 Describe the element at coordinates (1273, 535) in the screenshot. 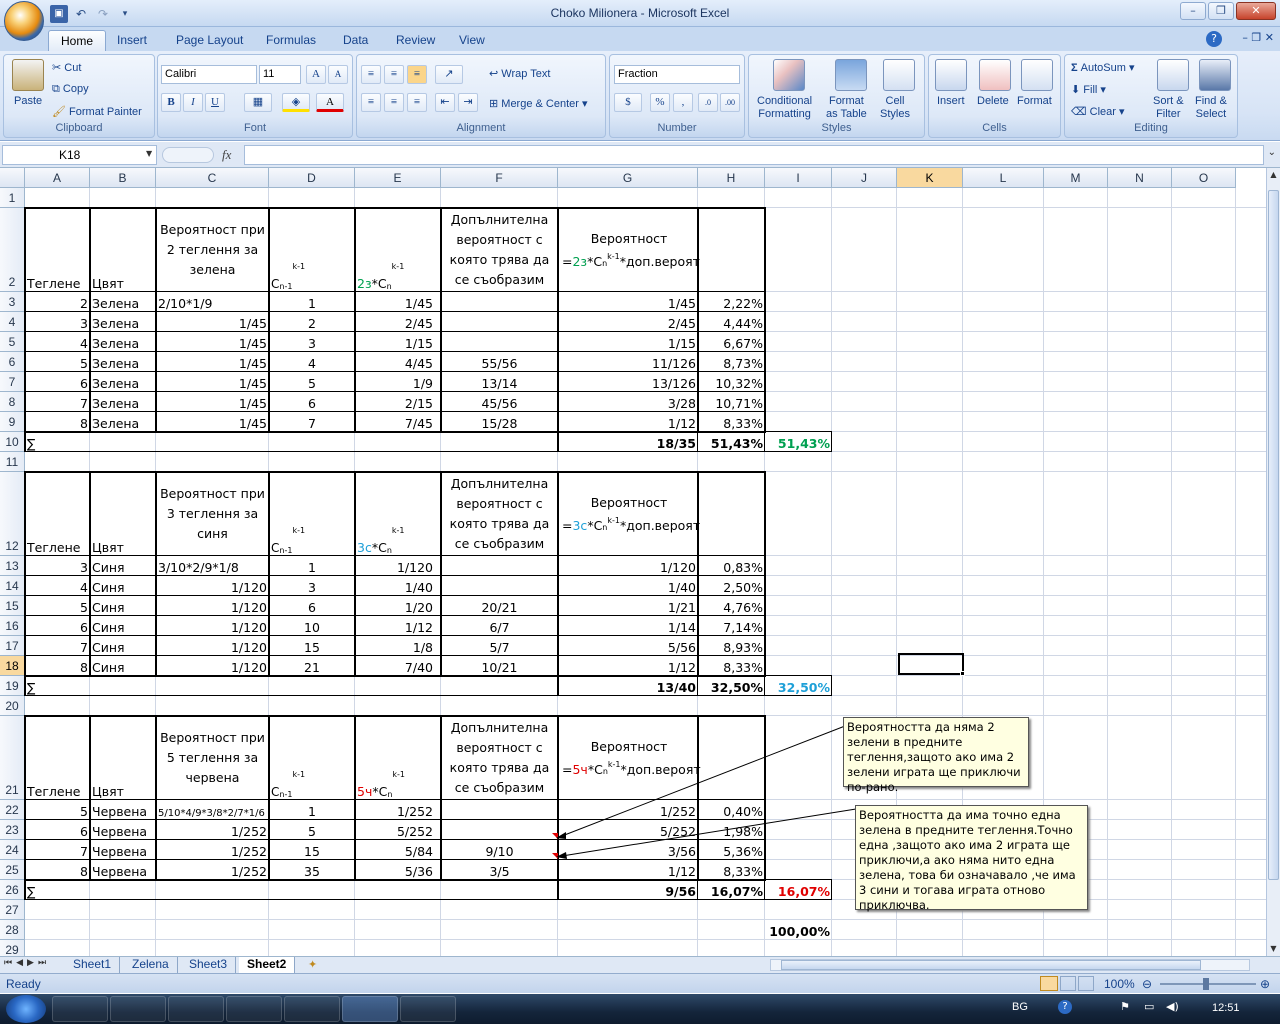

I see `scroll-thumb` at that location.